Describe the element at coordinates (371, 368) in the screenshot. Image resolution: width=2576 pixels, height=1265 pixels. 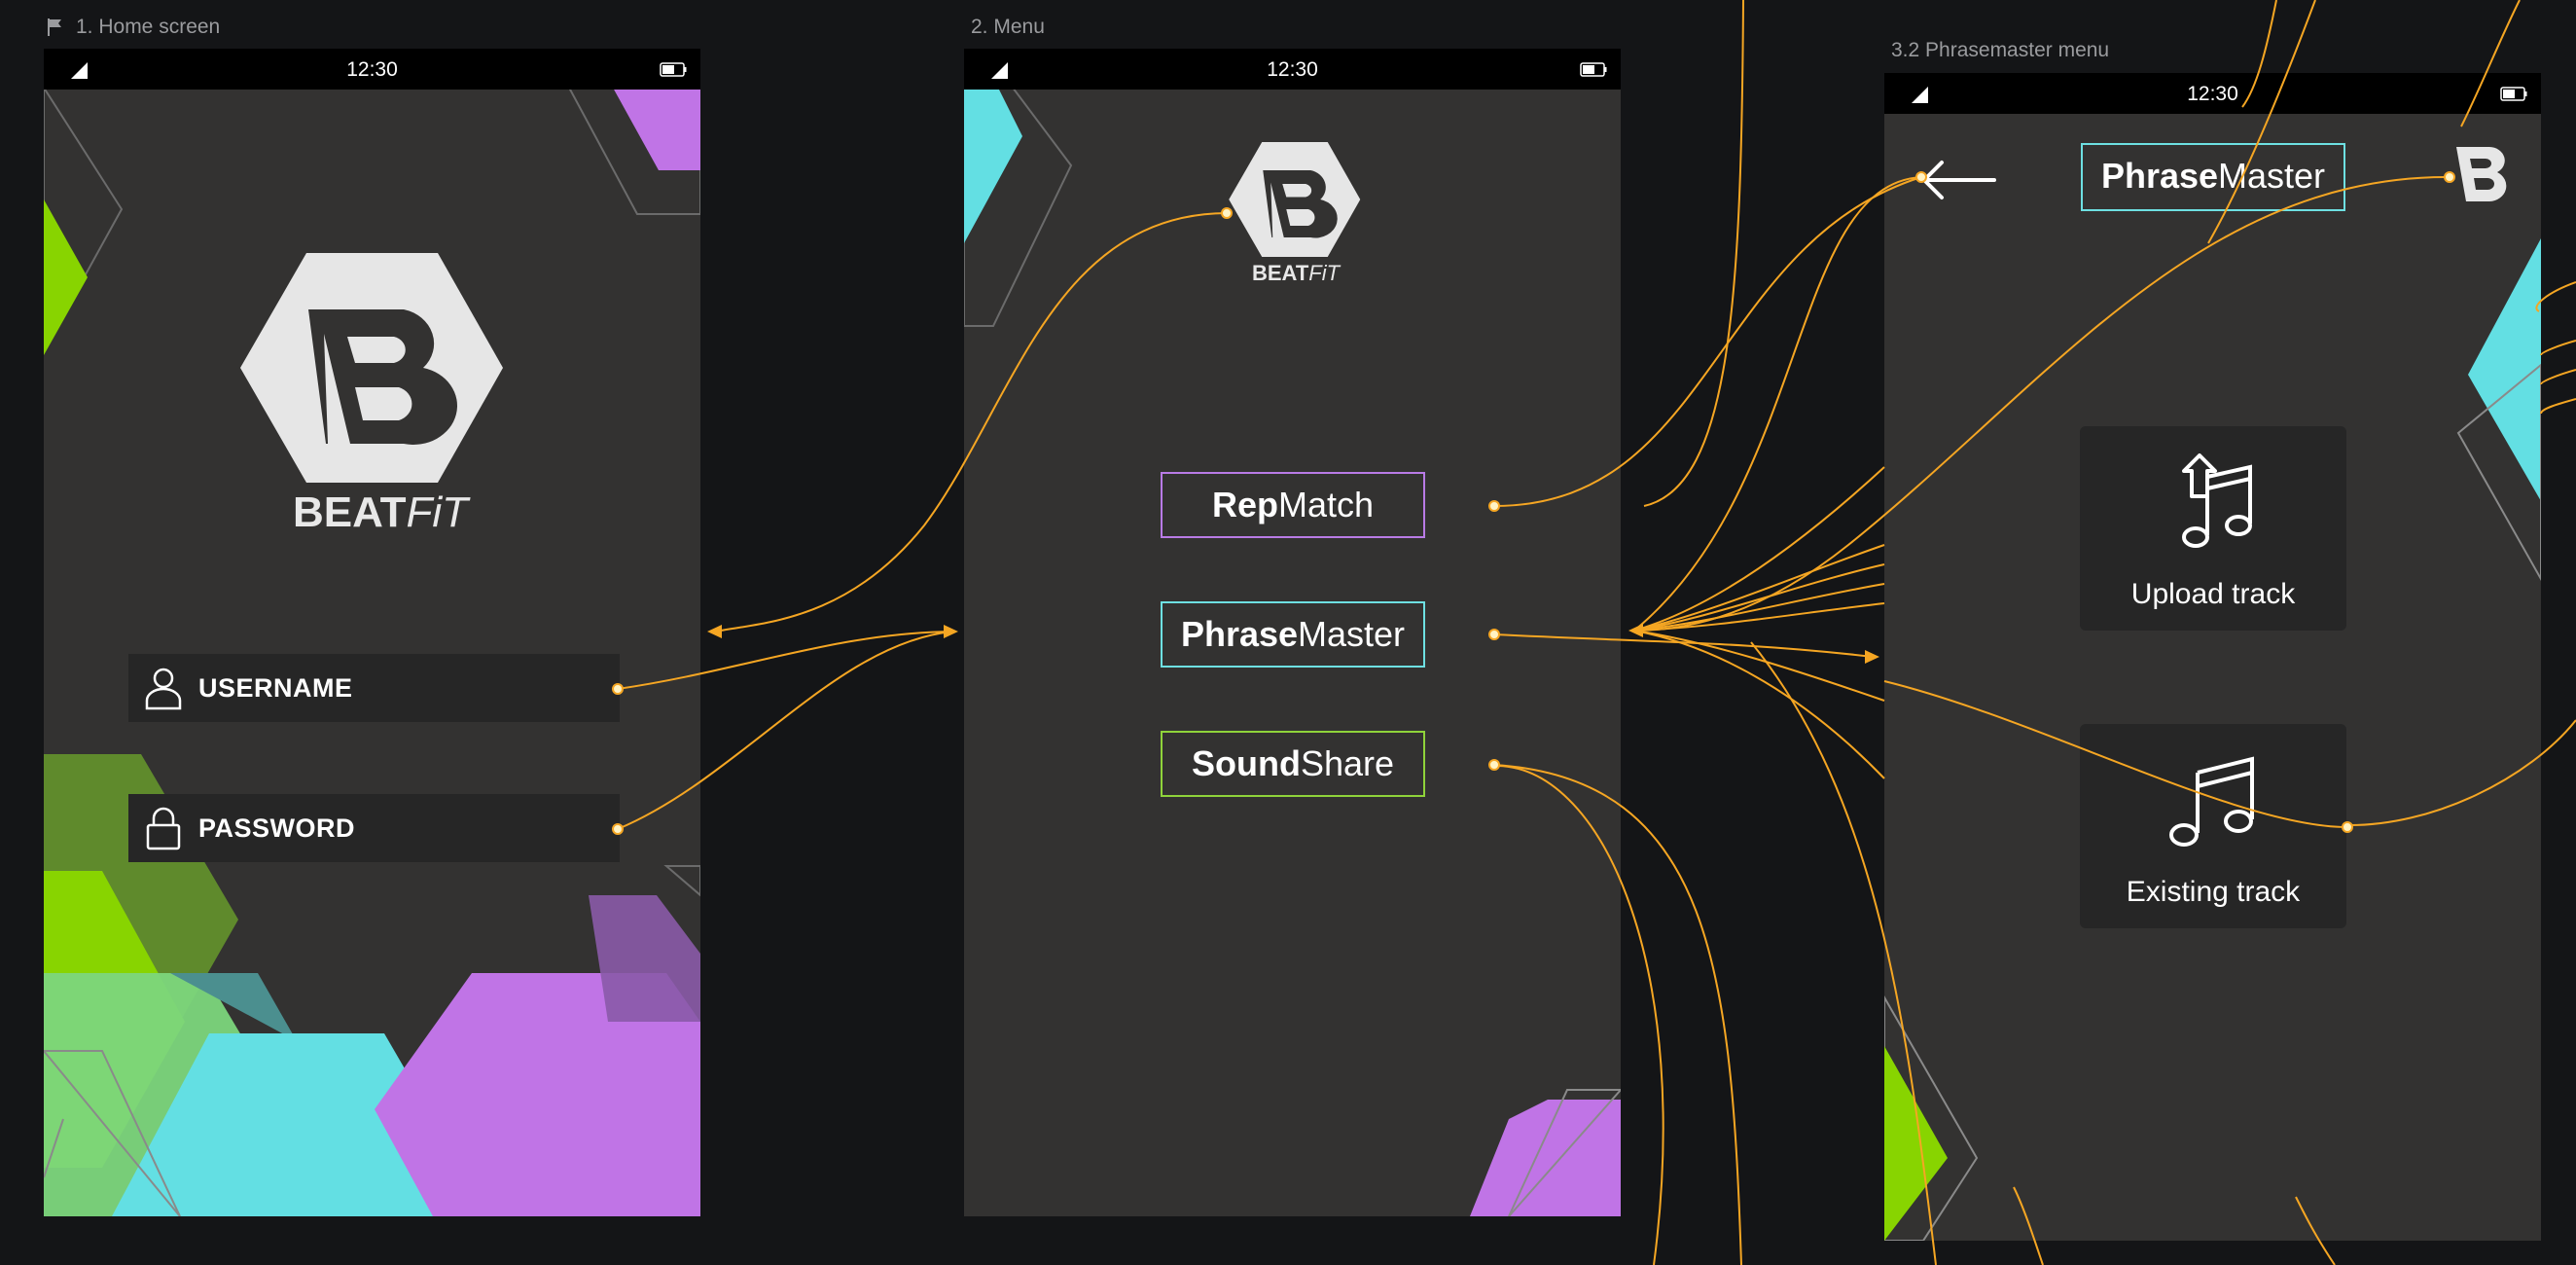
I see `beatfit-logo` at that location.